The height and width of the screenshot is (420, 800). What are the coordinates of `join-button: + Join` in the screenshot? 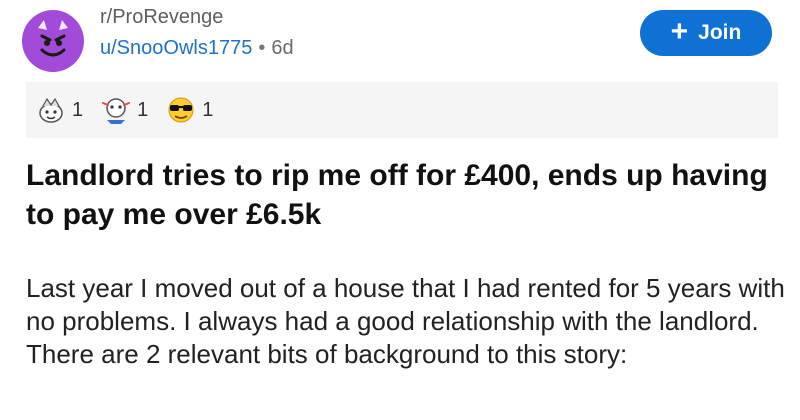 It's located at (706, 33).